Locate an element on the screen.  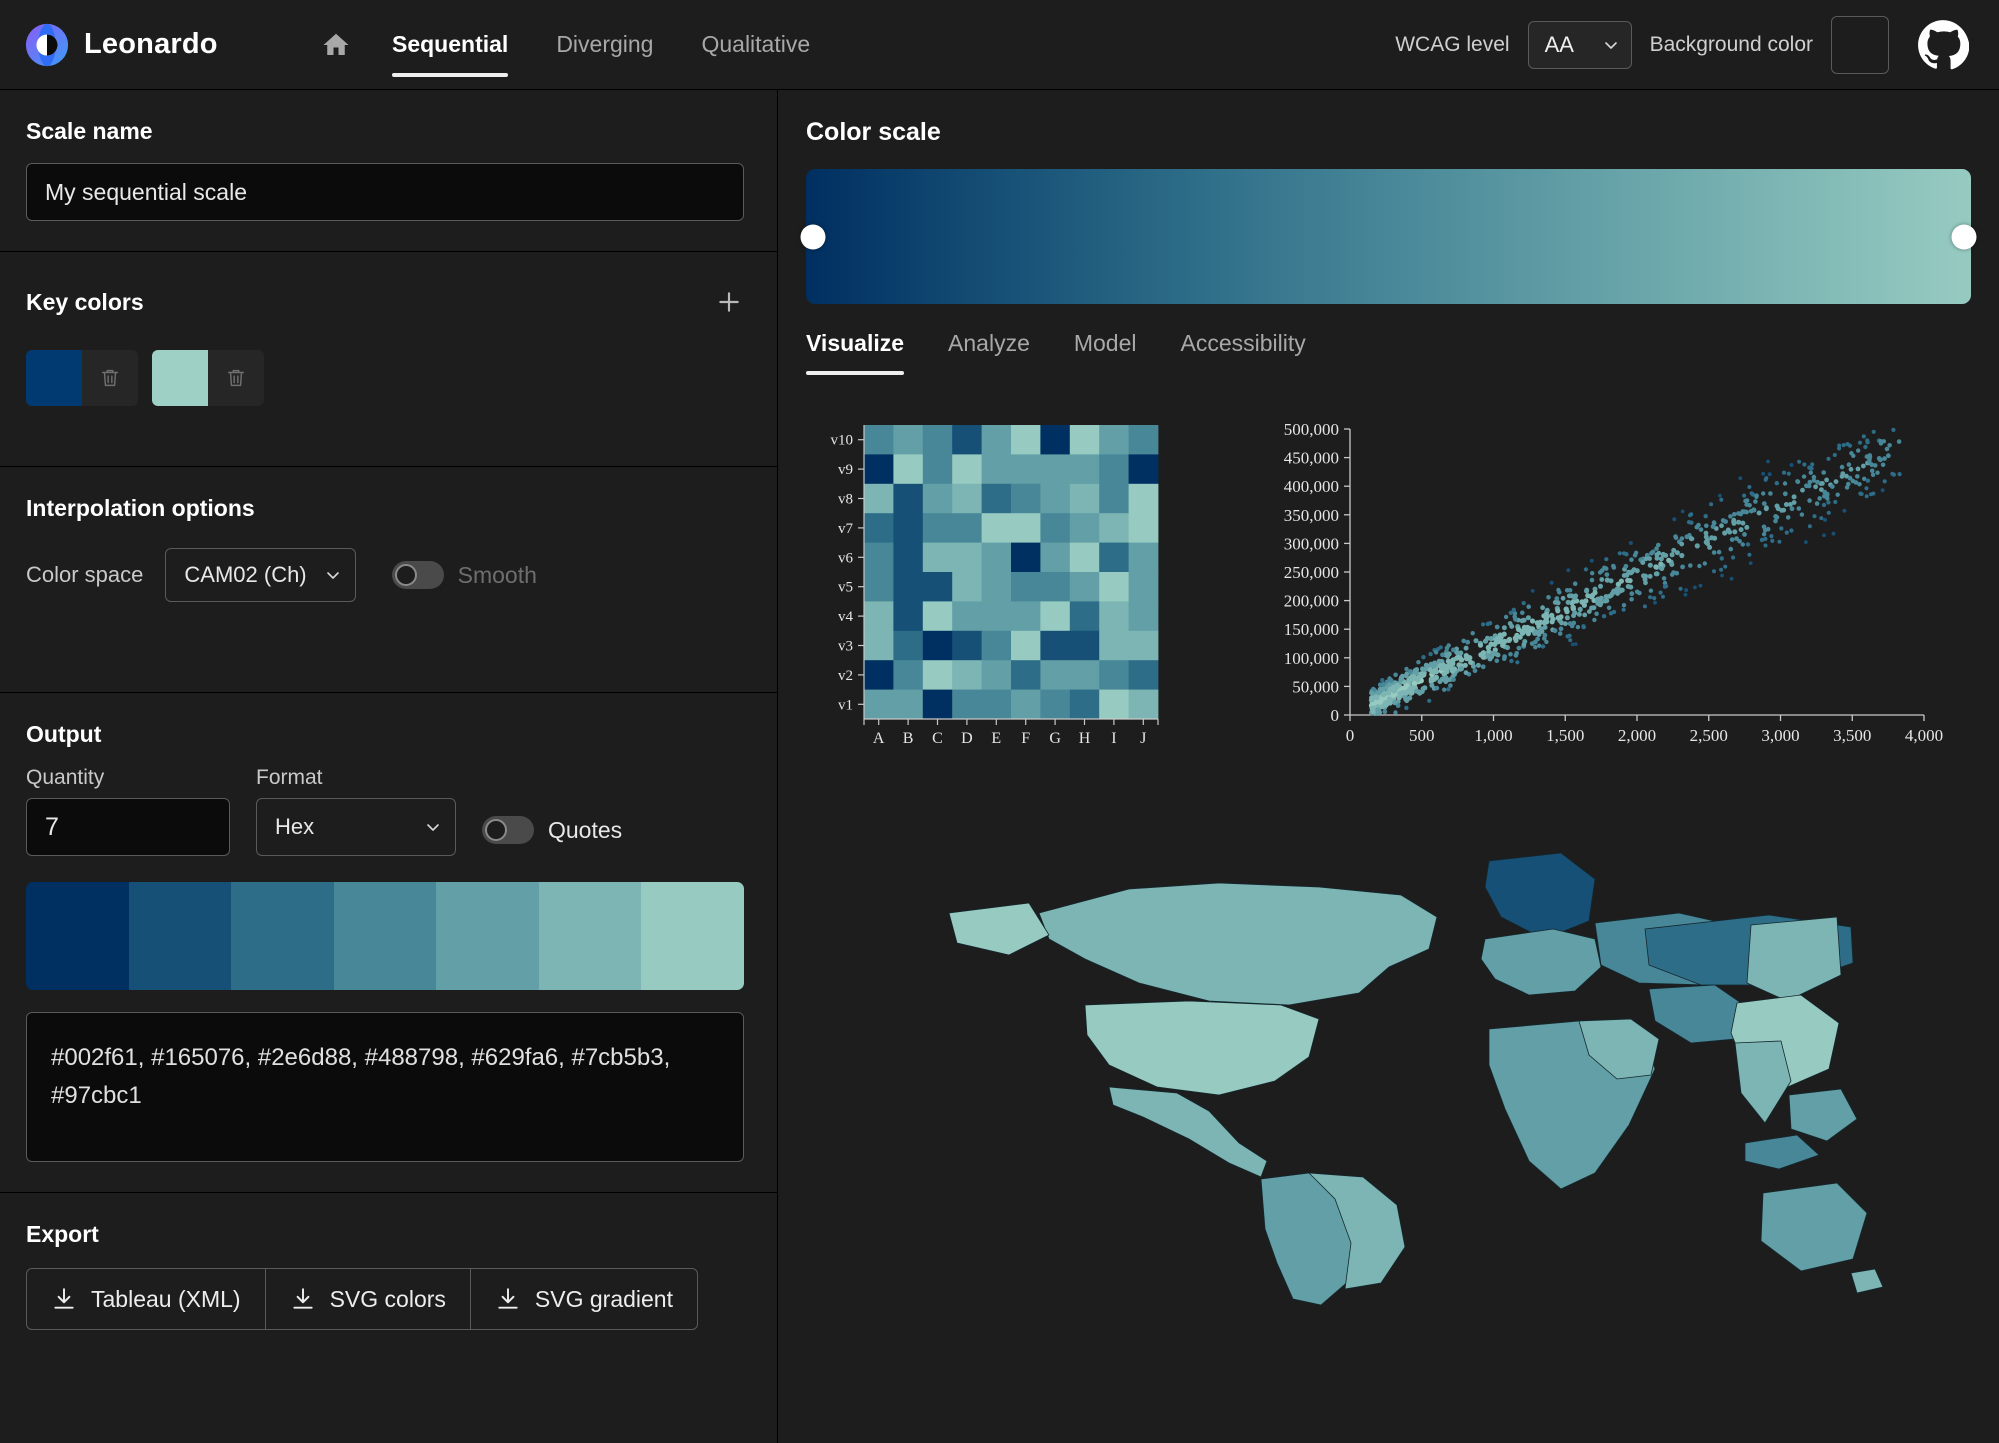
svg-text: I is located at coordinates (1113, 738).